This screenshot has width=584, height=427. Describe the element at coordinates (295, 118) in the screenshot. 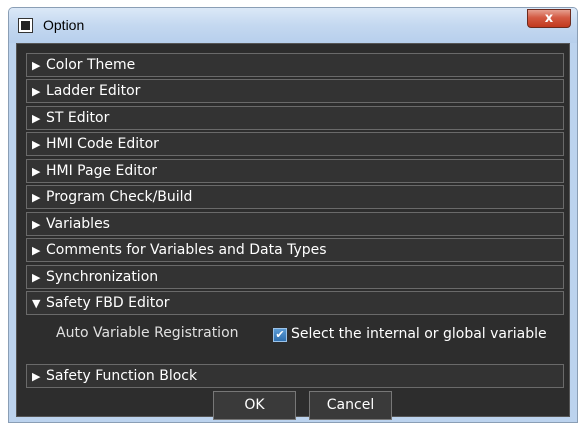

I see `section-st-editor: ▶ ST Editor` at that location.